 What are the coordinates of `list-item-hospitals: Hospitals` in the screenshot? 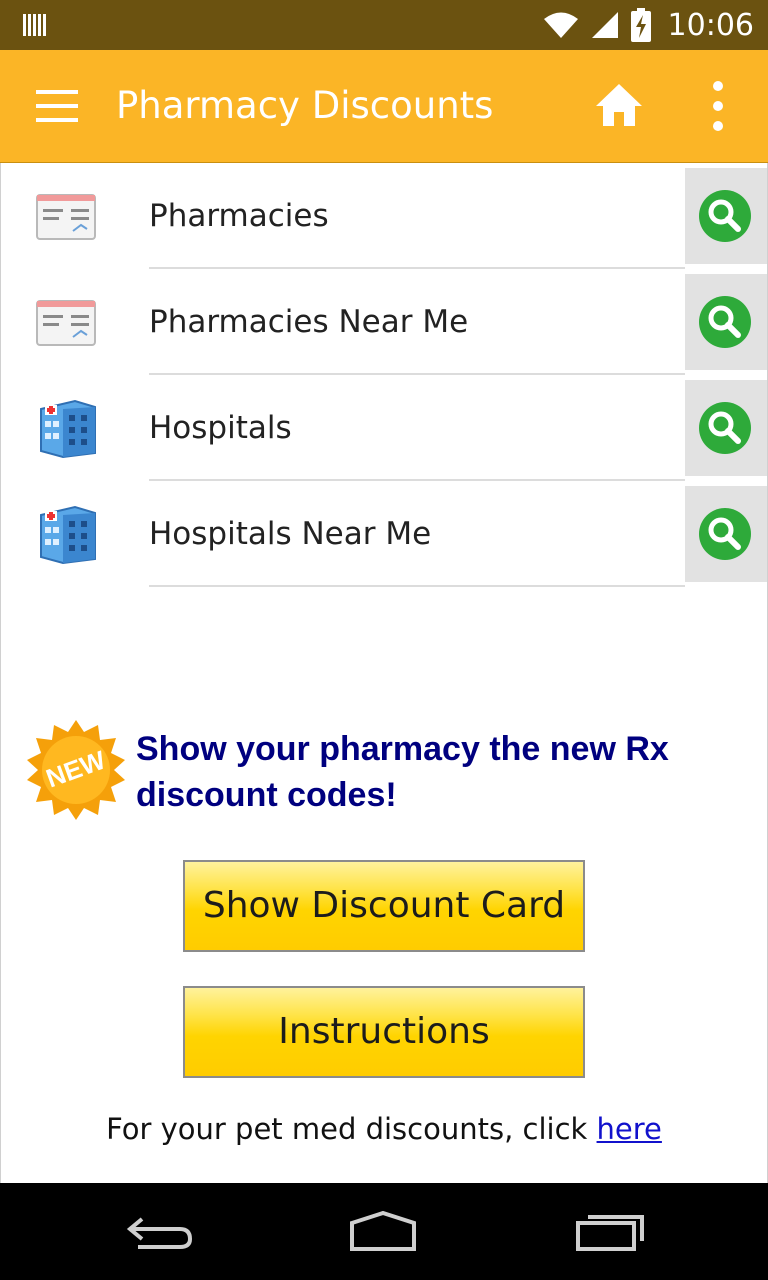 It's located at (384, 428).